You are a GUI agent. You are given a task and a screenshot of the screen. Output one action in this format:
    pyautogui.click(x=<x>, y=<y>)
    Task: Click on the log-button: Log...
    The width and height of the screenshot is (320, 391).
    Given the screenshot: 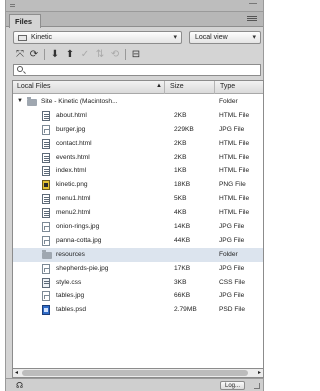 What is the action you would take?
    pyautogui.click(x=232, y=385)
    